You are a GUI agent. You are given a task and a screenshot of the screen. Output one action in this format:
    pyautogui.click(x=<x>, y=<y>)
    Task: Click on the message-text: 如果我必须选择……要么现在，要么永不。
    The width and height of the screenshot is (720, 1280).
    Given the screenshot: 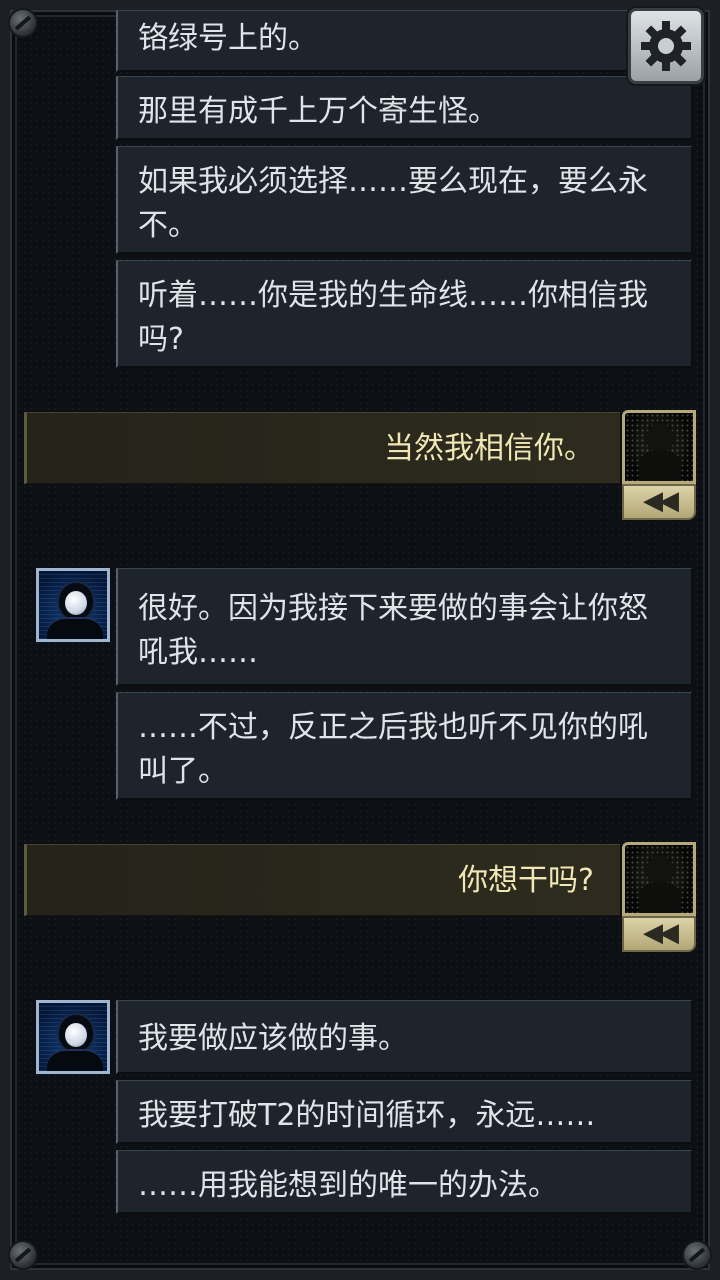 What is the action you would take?
    pyautogui.click(x=393, y=203)
    